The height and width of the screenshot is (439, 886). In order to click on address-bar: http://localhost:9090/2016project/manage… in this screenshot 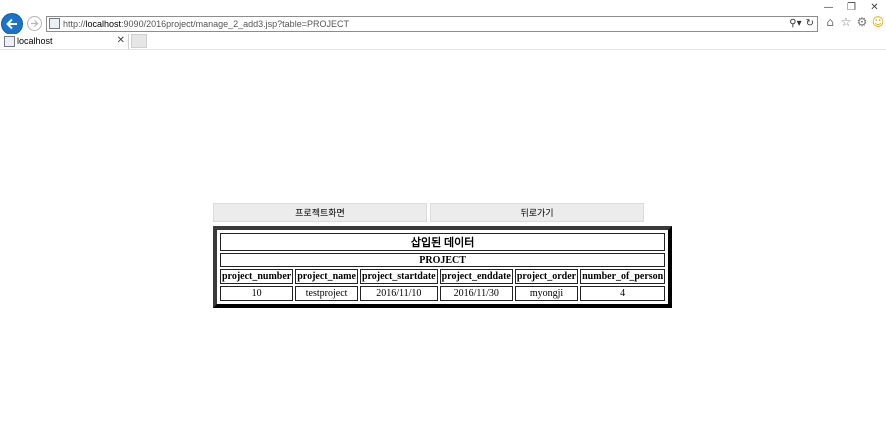, I will do `click(432, 24)`.